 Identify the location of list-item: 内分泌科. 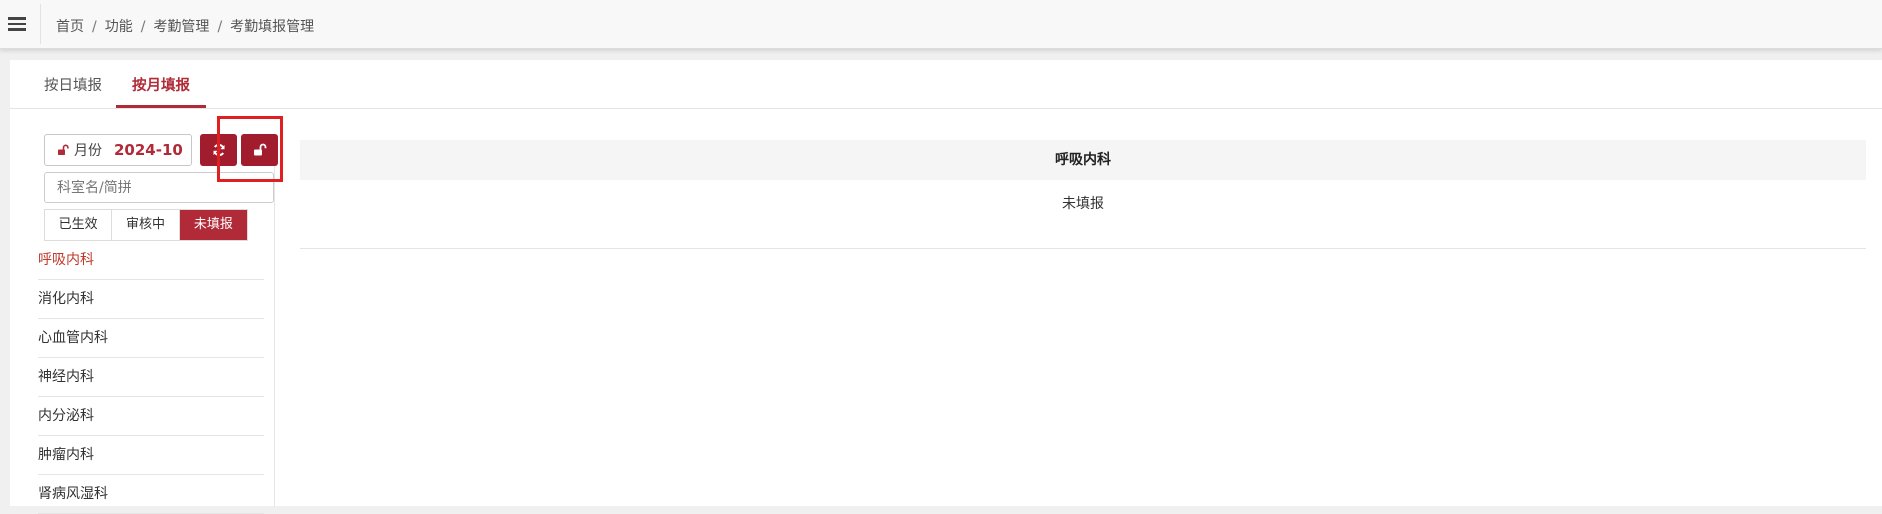
(151, 416).